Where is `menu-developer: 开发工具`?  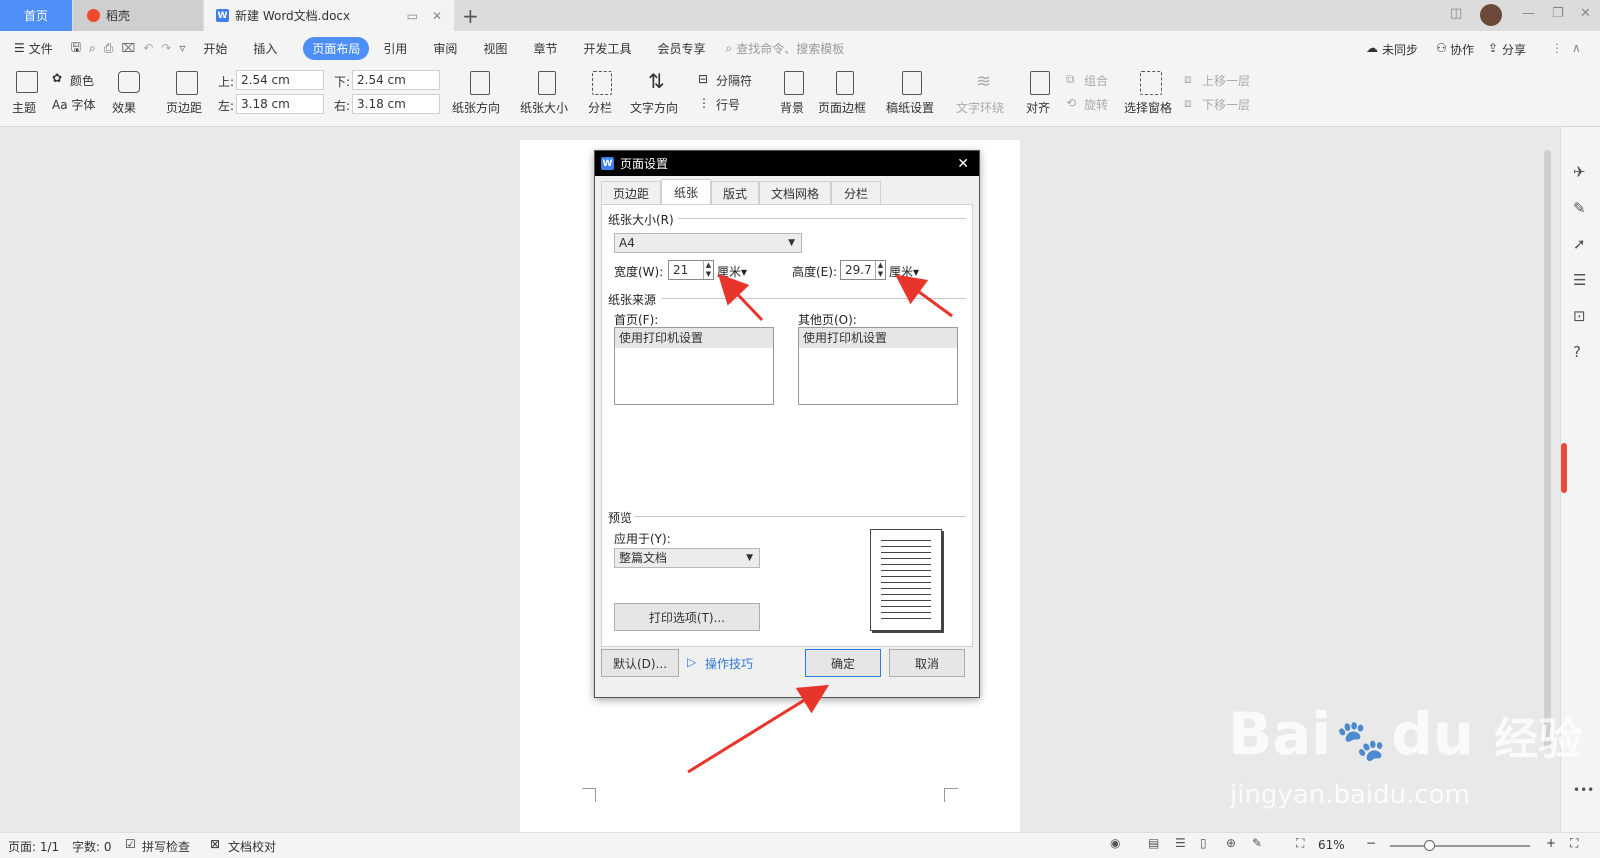
menu-developer: 开发工具 is located at coordinates (607, 48).